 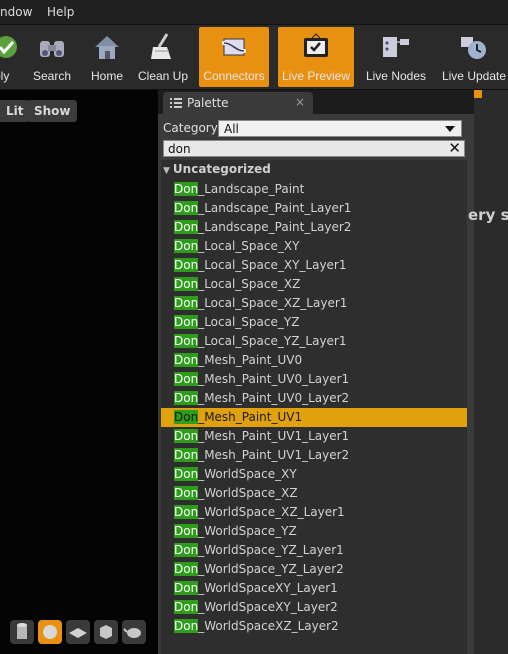 What do you see at coordinates (22, 632) in the screenshot?
I see `cylinder-icon` at bounding box center [22, 632].